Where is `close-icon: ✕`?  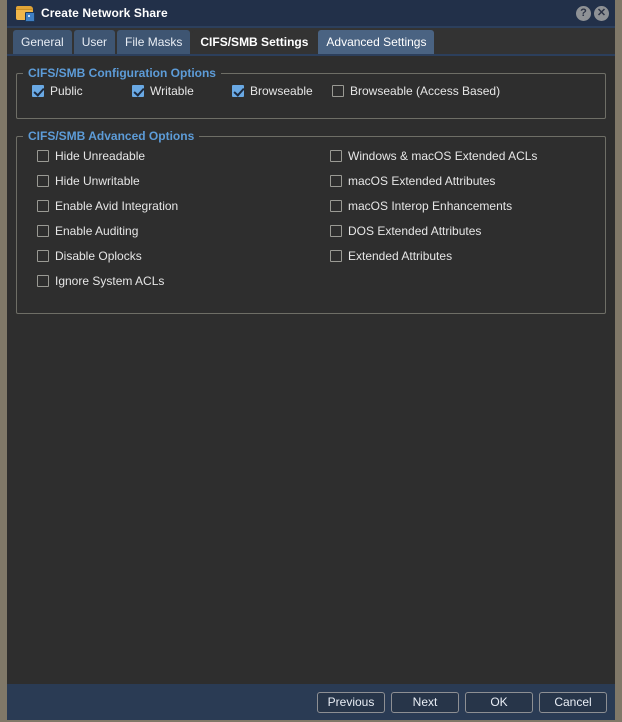 close-icon: ✕ is located at coordinates (601, 13).